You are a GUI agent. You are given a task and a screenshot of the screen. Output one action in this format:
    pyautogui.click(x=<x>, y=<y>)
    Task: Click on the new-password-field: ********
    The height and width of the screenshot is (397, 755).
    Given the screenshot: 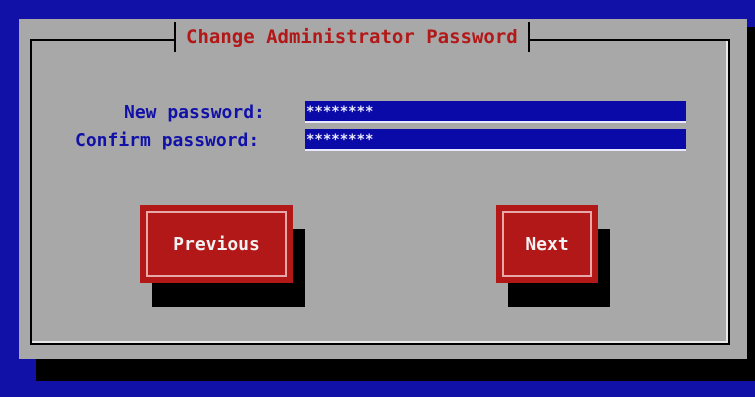 What is the action you would take?
    pyautogui.click(x=495, y=112)
    